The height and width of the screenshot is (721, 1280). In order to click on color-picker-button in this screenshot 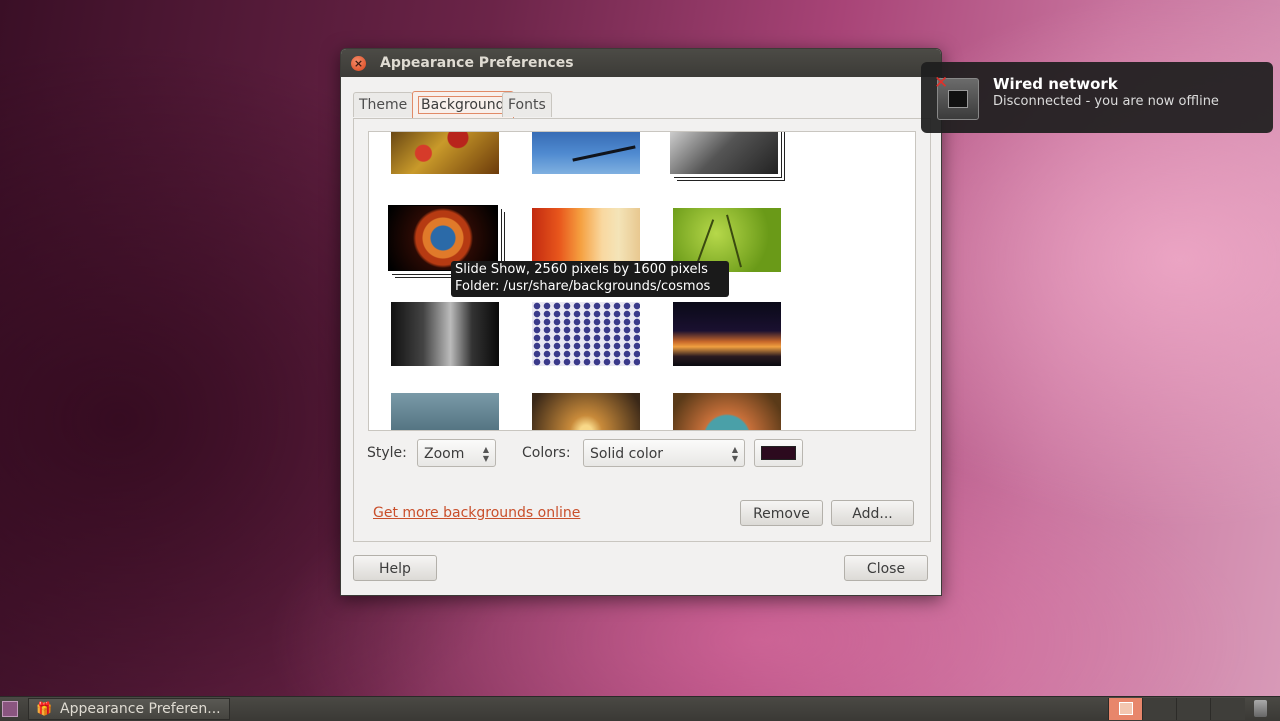, I will do `click(778, 453)`.